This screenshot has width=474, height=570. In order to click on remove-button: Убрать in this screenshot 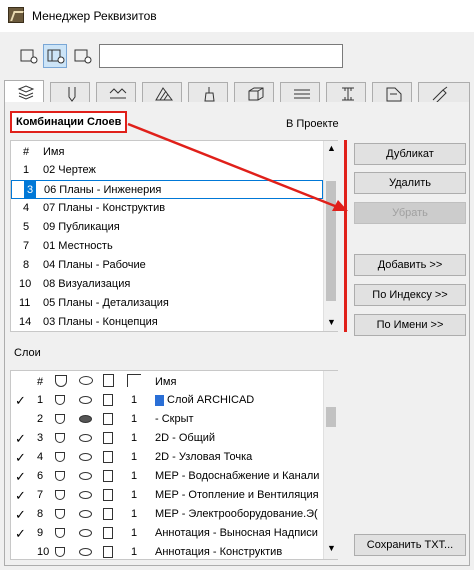, I will do `click(410, 213)`.